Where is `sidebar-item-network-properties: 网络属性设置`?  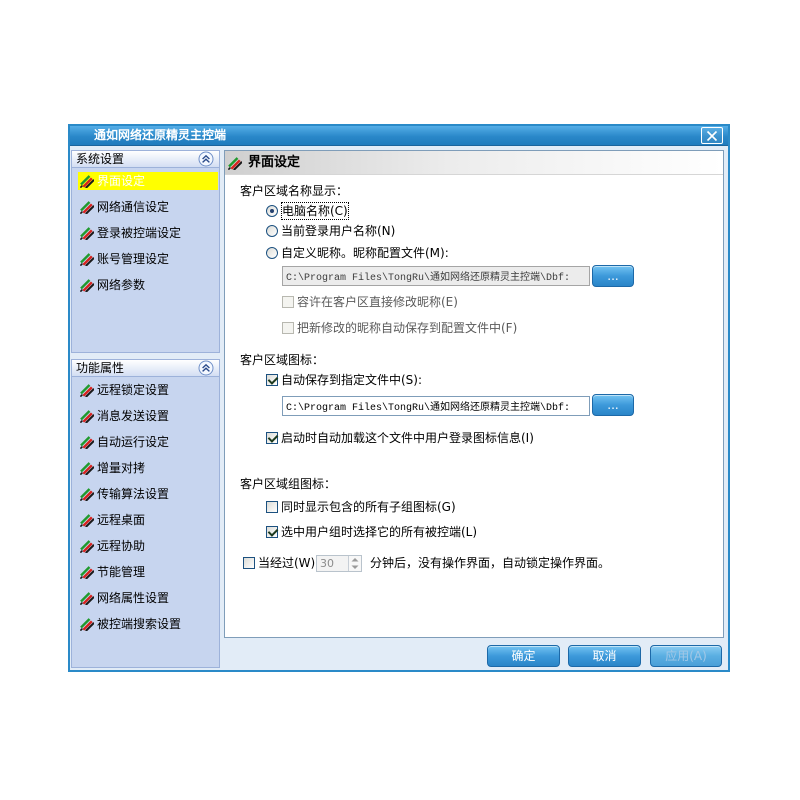
sidebar-item-network-properties: 网络属性设置 is located at coordinates (145, 598).